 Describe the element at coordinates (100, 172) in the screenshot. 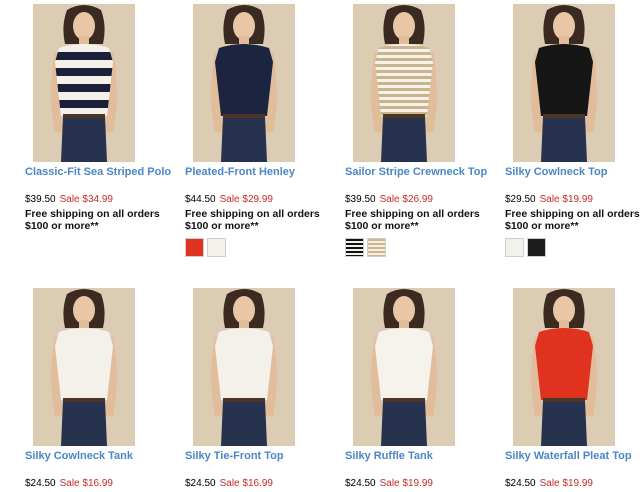

I see `product-name-link: Classic-Fit Sea Striped Polo` at that location.